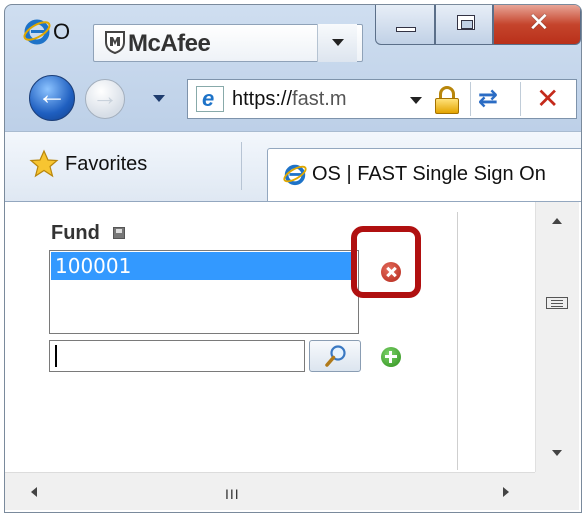  I want to click on favorites-label: Favorites, so click(106, 163).